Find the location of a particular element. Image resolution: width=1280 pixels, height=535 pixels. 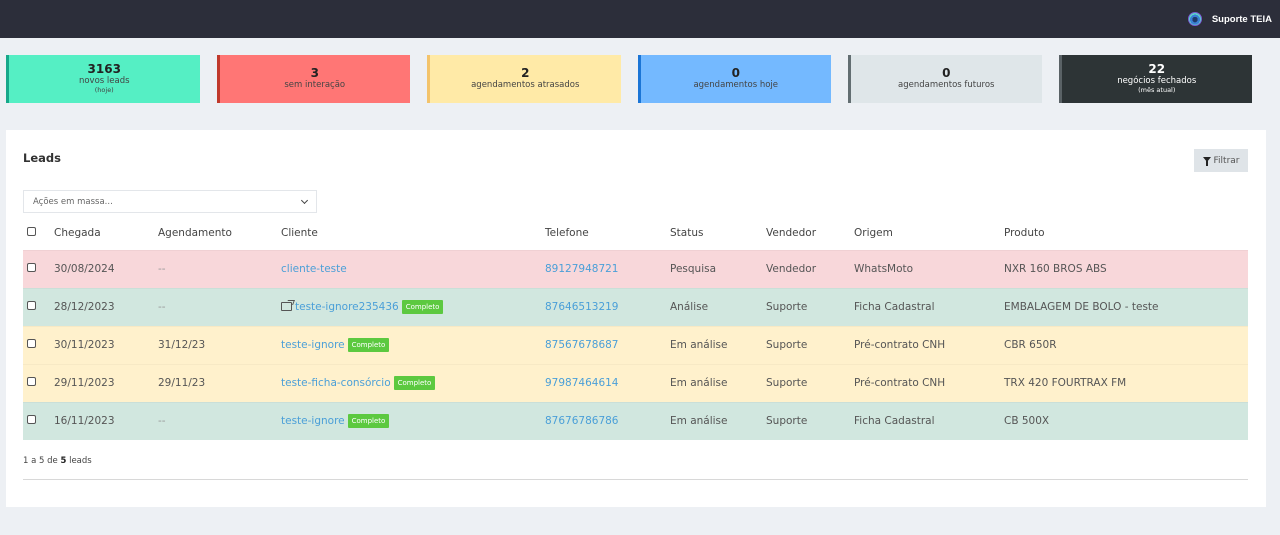

cell-vendedor: Vendedor is located at coordinates (810, 269).